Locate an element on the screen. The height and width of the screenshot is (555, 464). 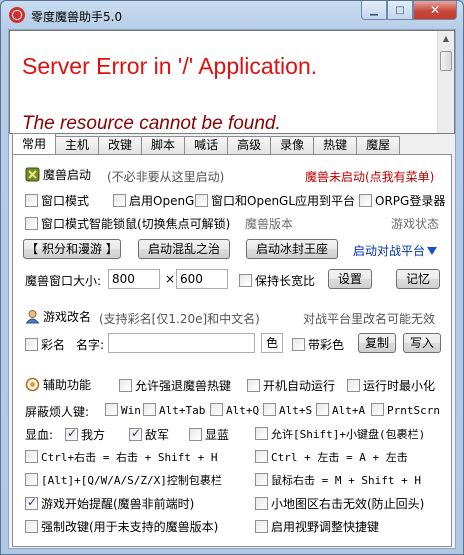
checkbox-label: 保持长宽比 is located at coordinates (285, 281).